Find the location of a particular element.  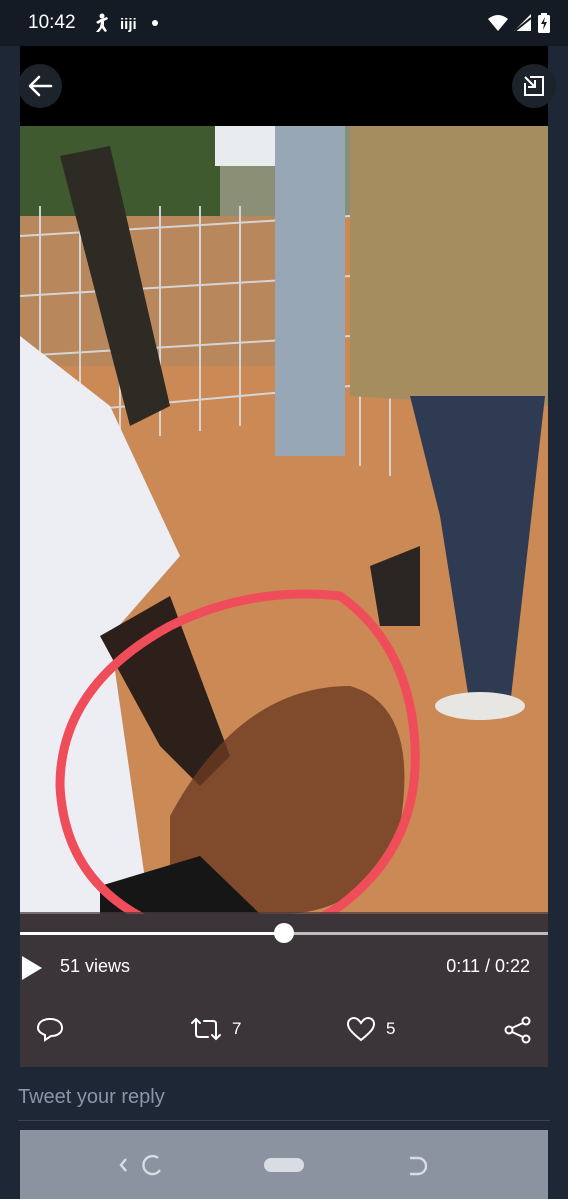

nav-home-button is located at coordinates (284, 1165).